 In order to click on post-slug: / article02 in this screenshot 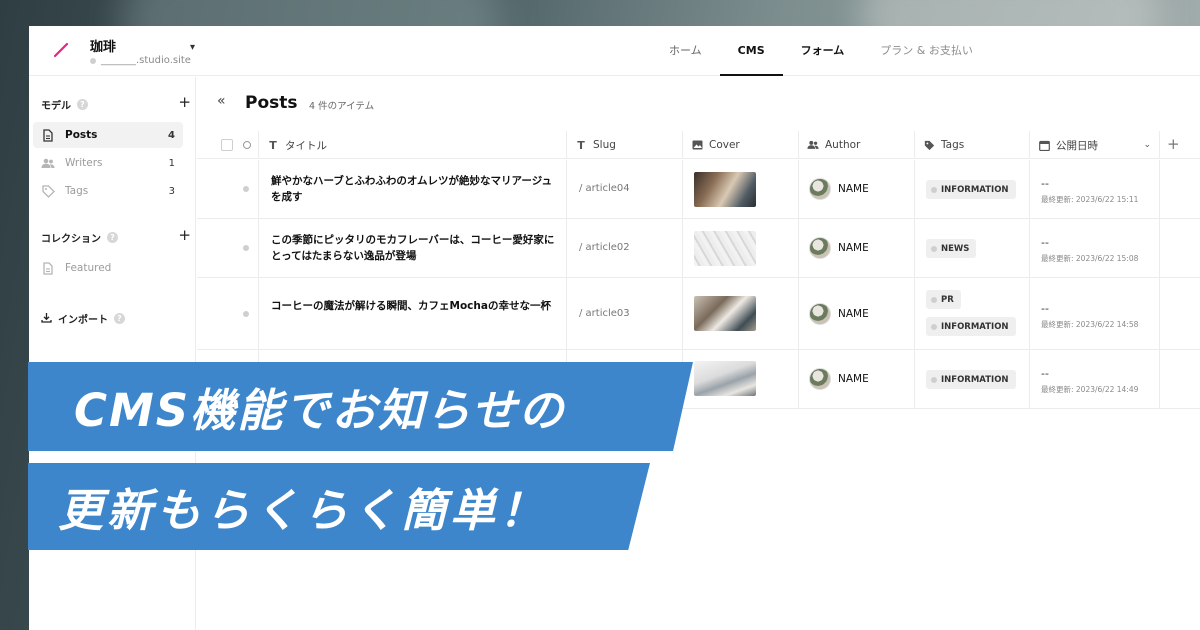, I will do `click(604, 247)`.